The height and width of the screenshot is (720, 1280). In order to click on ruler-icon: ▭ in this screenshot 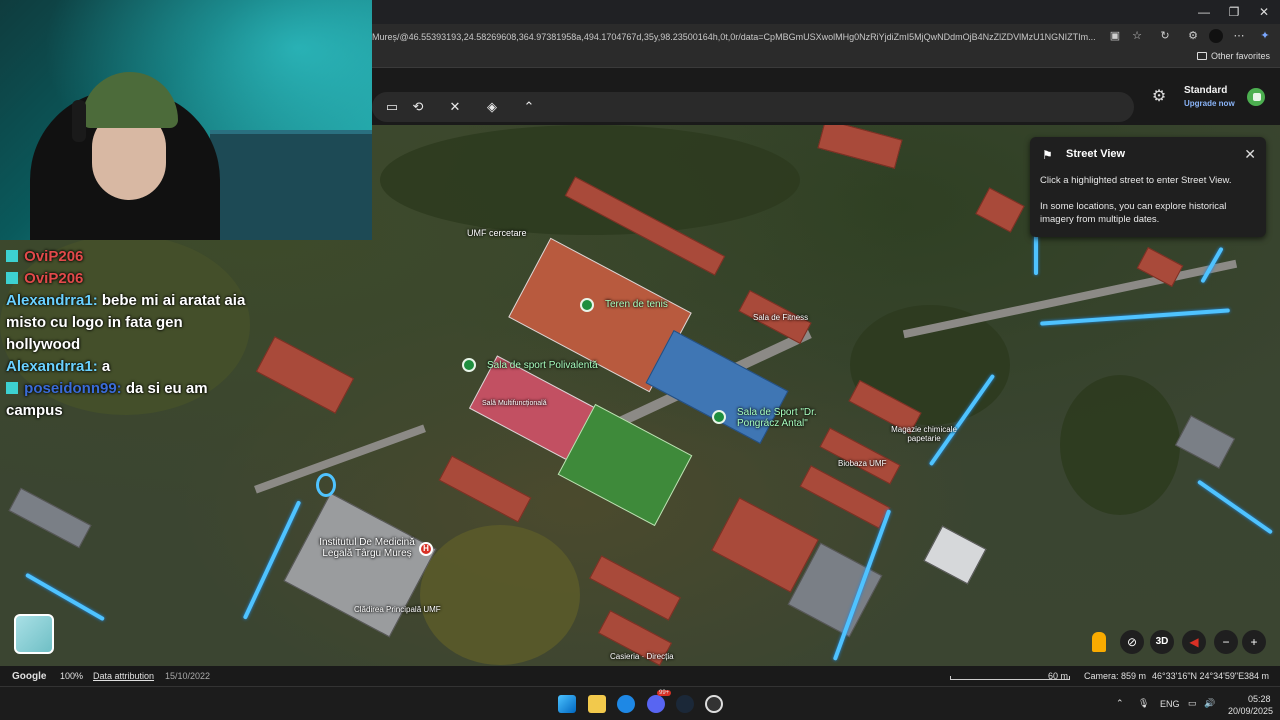, I will do `click(392, 107)`.